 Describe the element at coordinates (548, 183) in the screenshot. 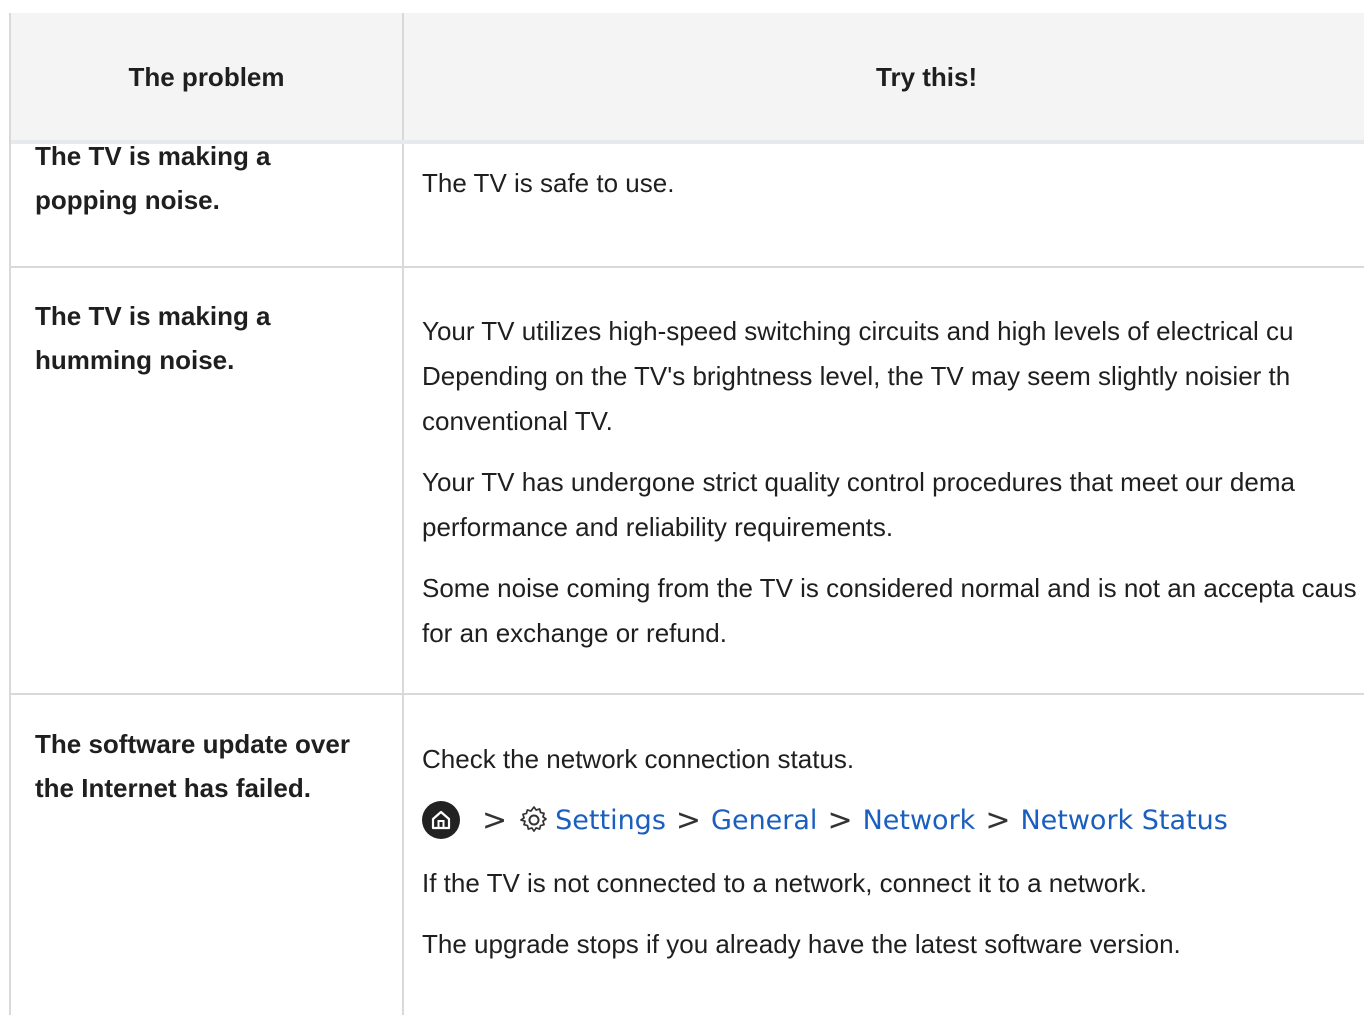

I see `solution-text: The TV is safe to use.` at that location.